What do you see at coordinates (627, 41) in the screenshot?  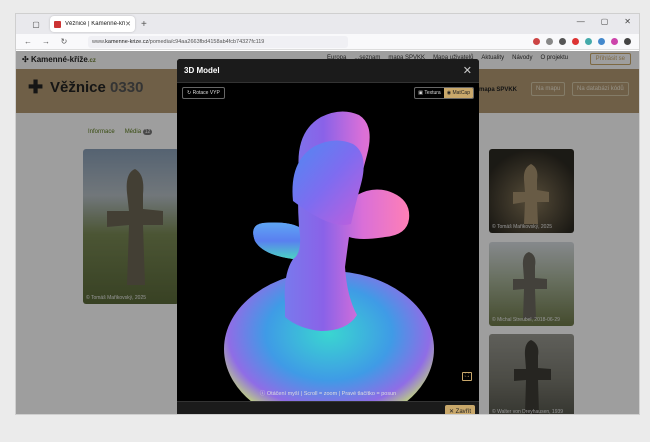 I see `menu-icon` at bounding box center [627, 41].